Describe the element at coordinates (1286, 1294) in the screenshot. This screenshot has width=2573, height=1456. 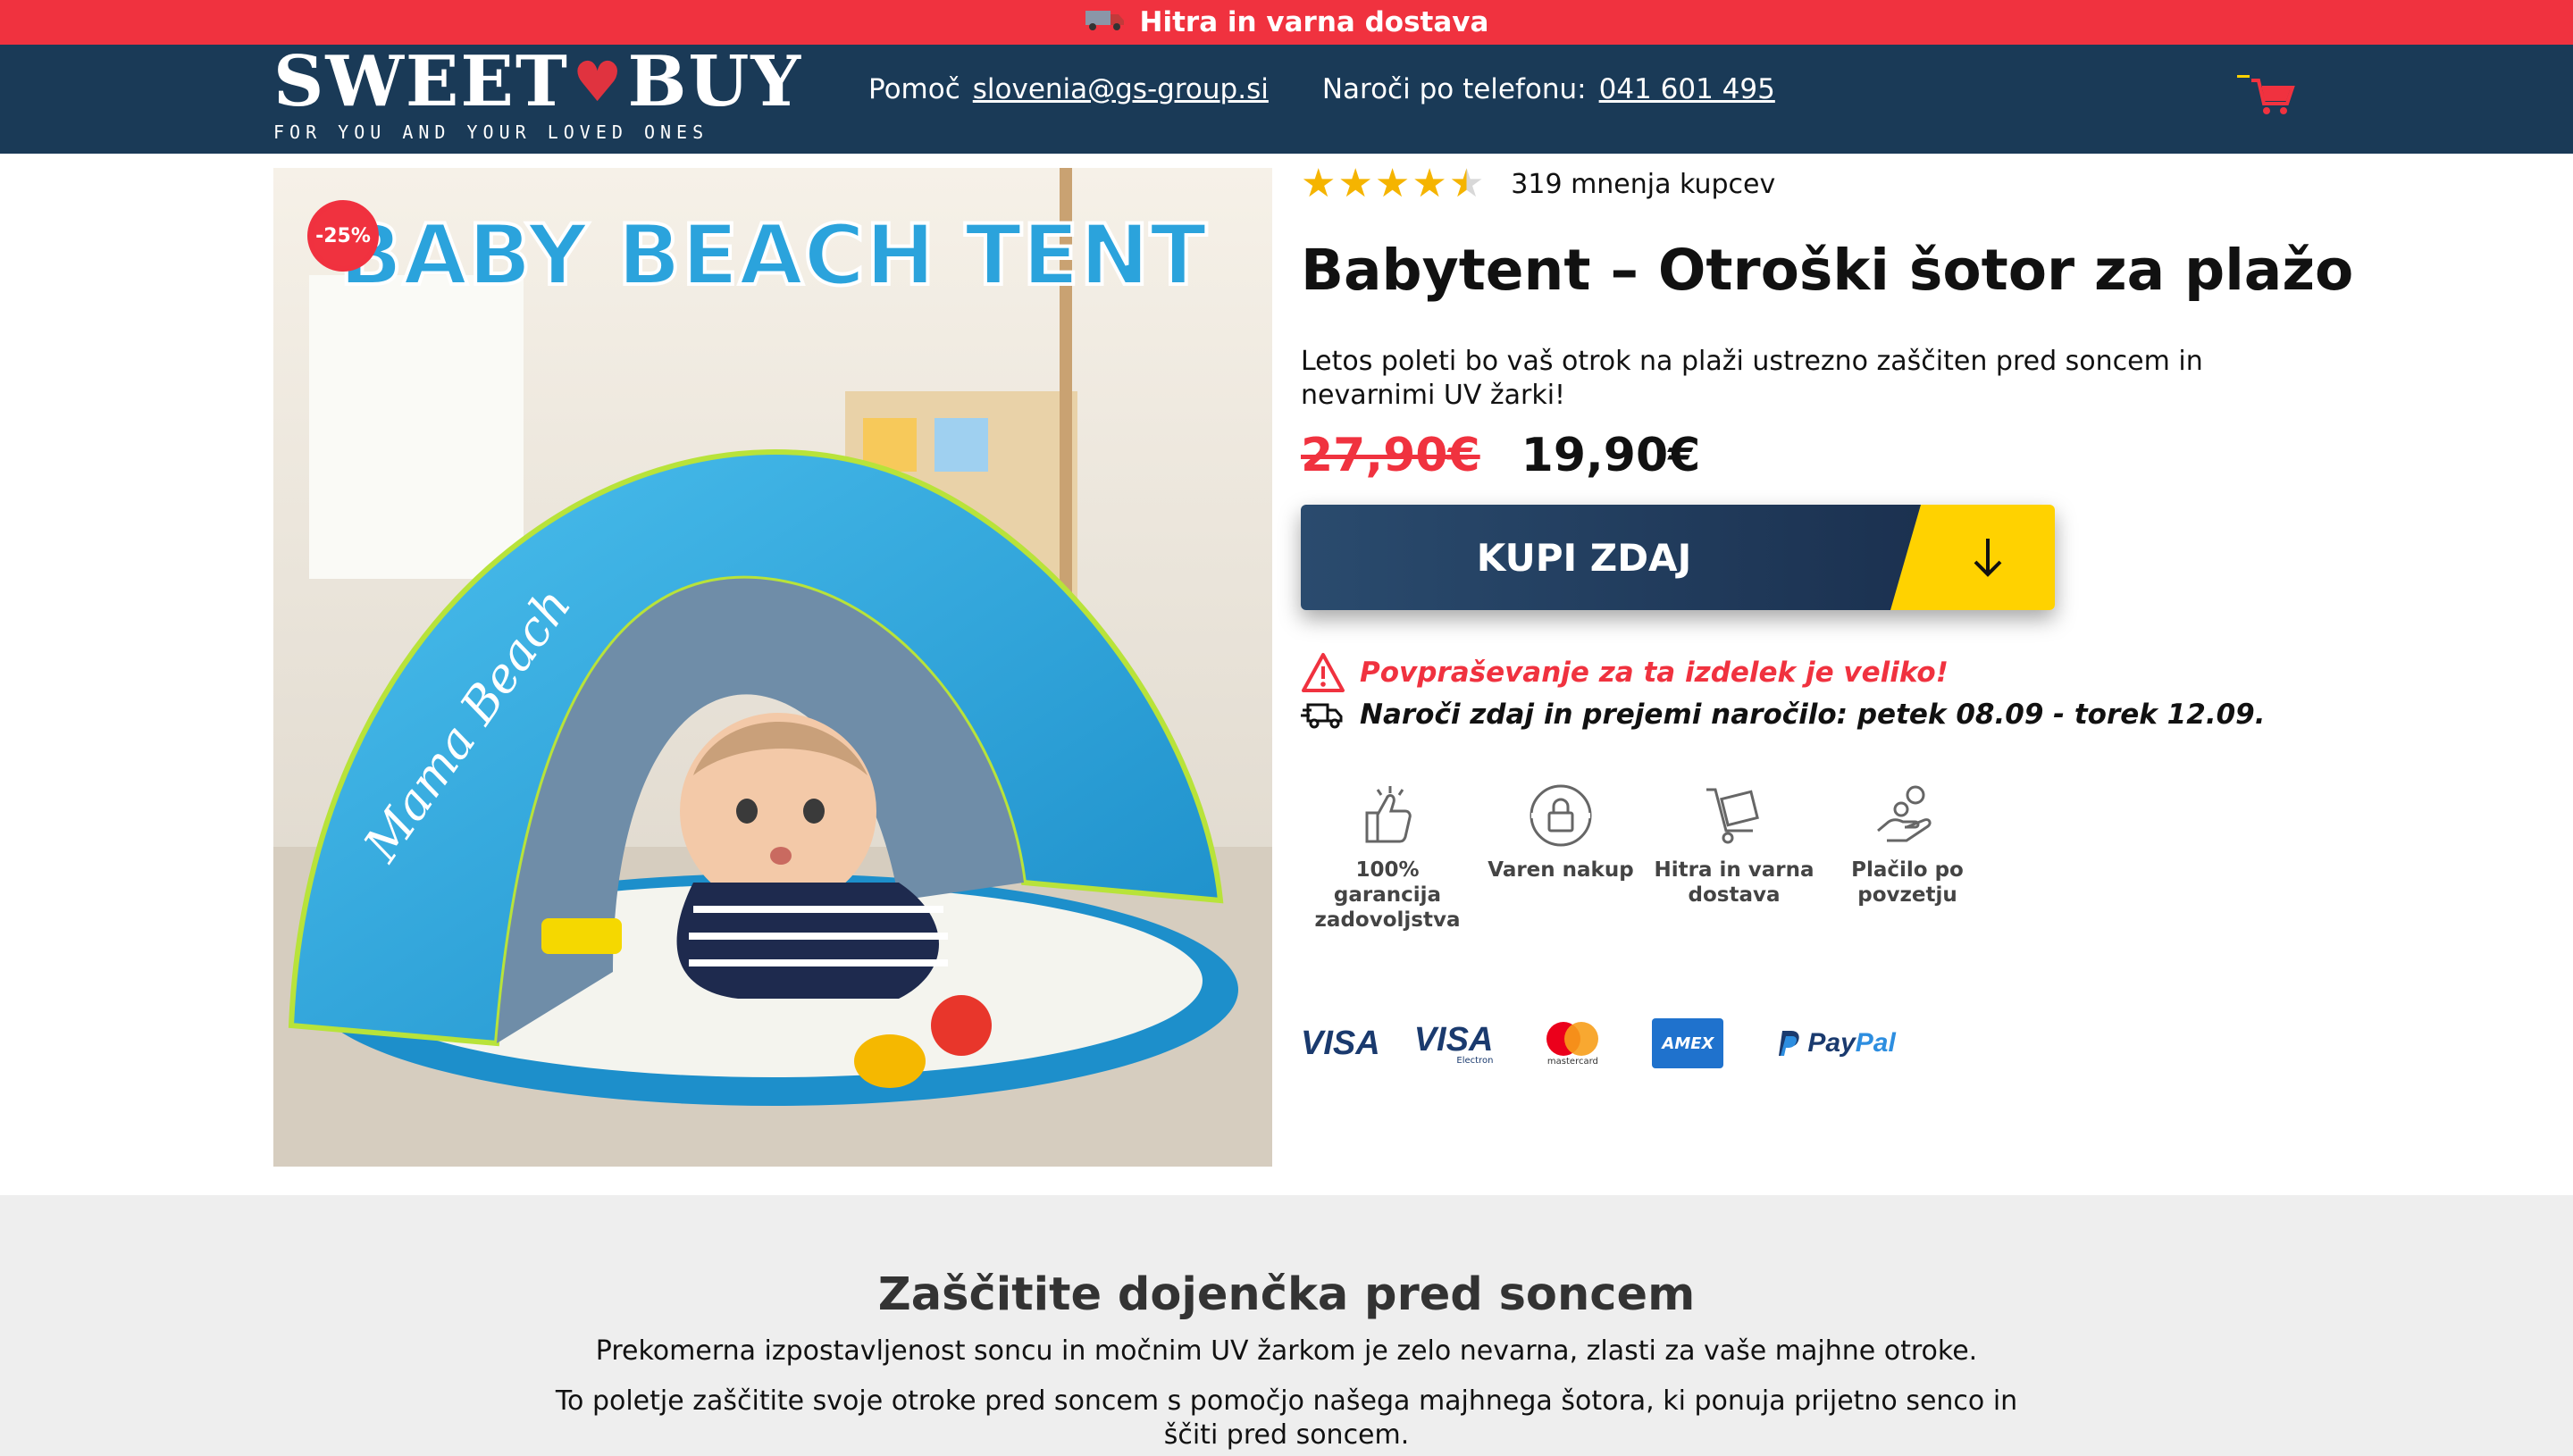
I see `info-heading: Zaščitite dojenčka pred soncem` at that location.